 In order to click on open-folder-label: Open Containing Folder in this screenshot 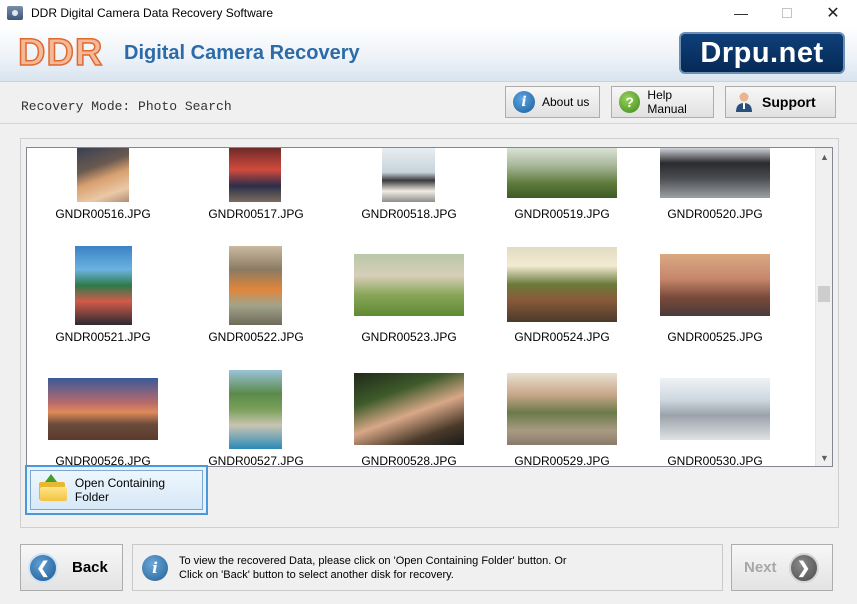, I will do `click(119, 490)`.